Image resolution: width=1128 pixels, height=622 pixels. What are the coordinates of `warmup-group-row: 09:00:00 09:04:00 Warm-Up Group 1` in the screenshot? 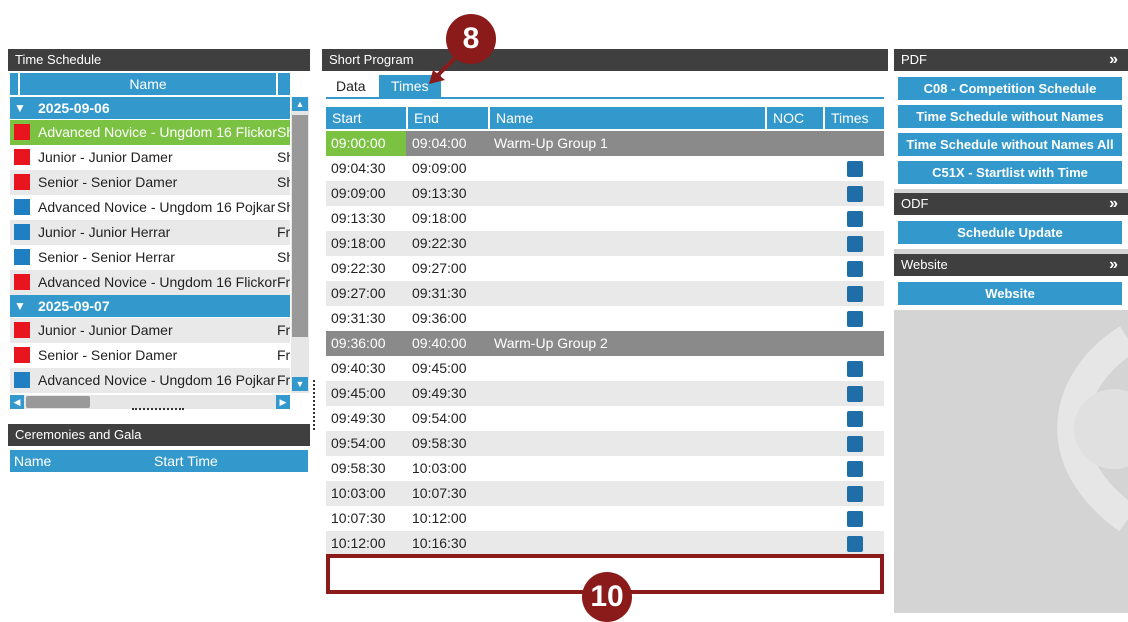 It's located at (605, 143).